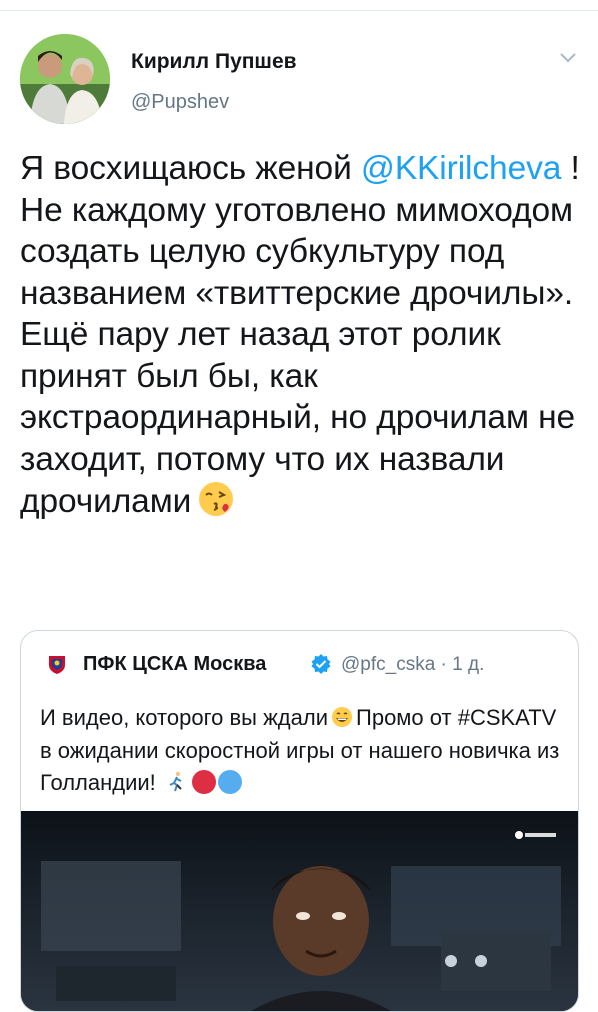 This screenshot has height=1012, width=598. What do you see at coordinates (203, 782) in the screenshot?
I see `red-circle-icon` at bounding box center [203, 782].